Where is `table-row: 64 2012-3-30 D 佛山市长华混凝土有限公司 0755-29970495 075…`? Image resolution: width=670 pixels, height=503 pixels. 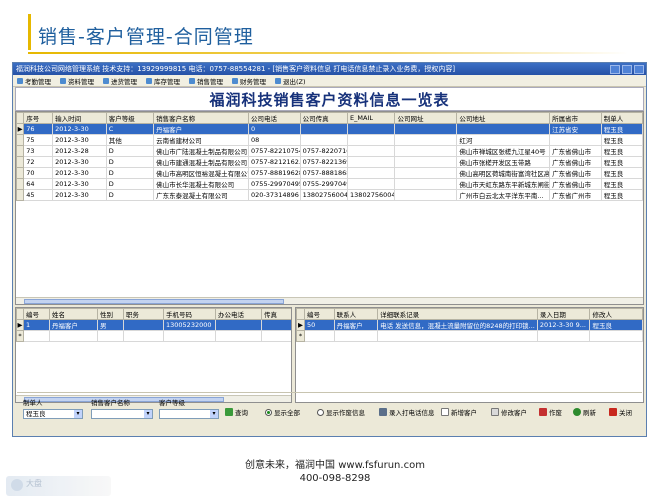 table-row: 64 2012-3-30 D 佛山市长华混凝土有限公司 0755-29970495 075… is located at coordinates (329, 184).